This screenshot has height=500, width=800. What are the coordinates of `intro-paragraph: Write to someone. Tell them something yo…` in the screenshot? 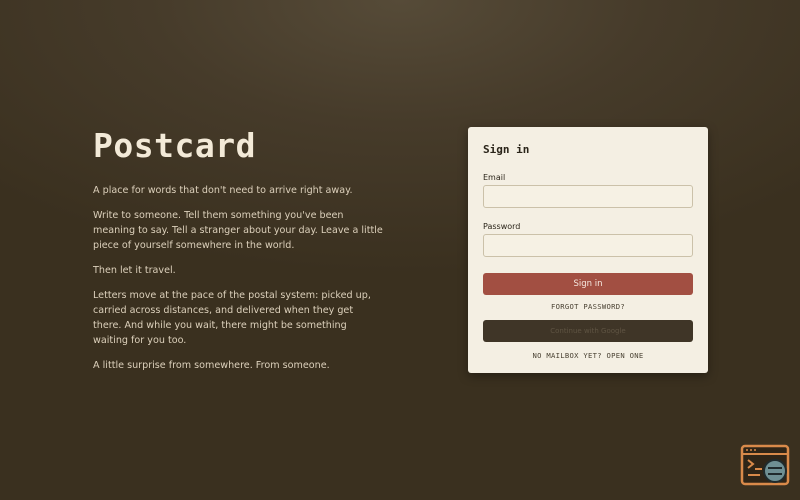 It's located at (238, 230).